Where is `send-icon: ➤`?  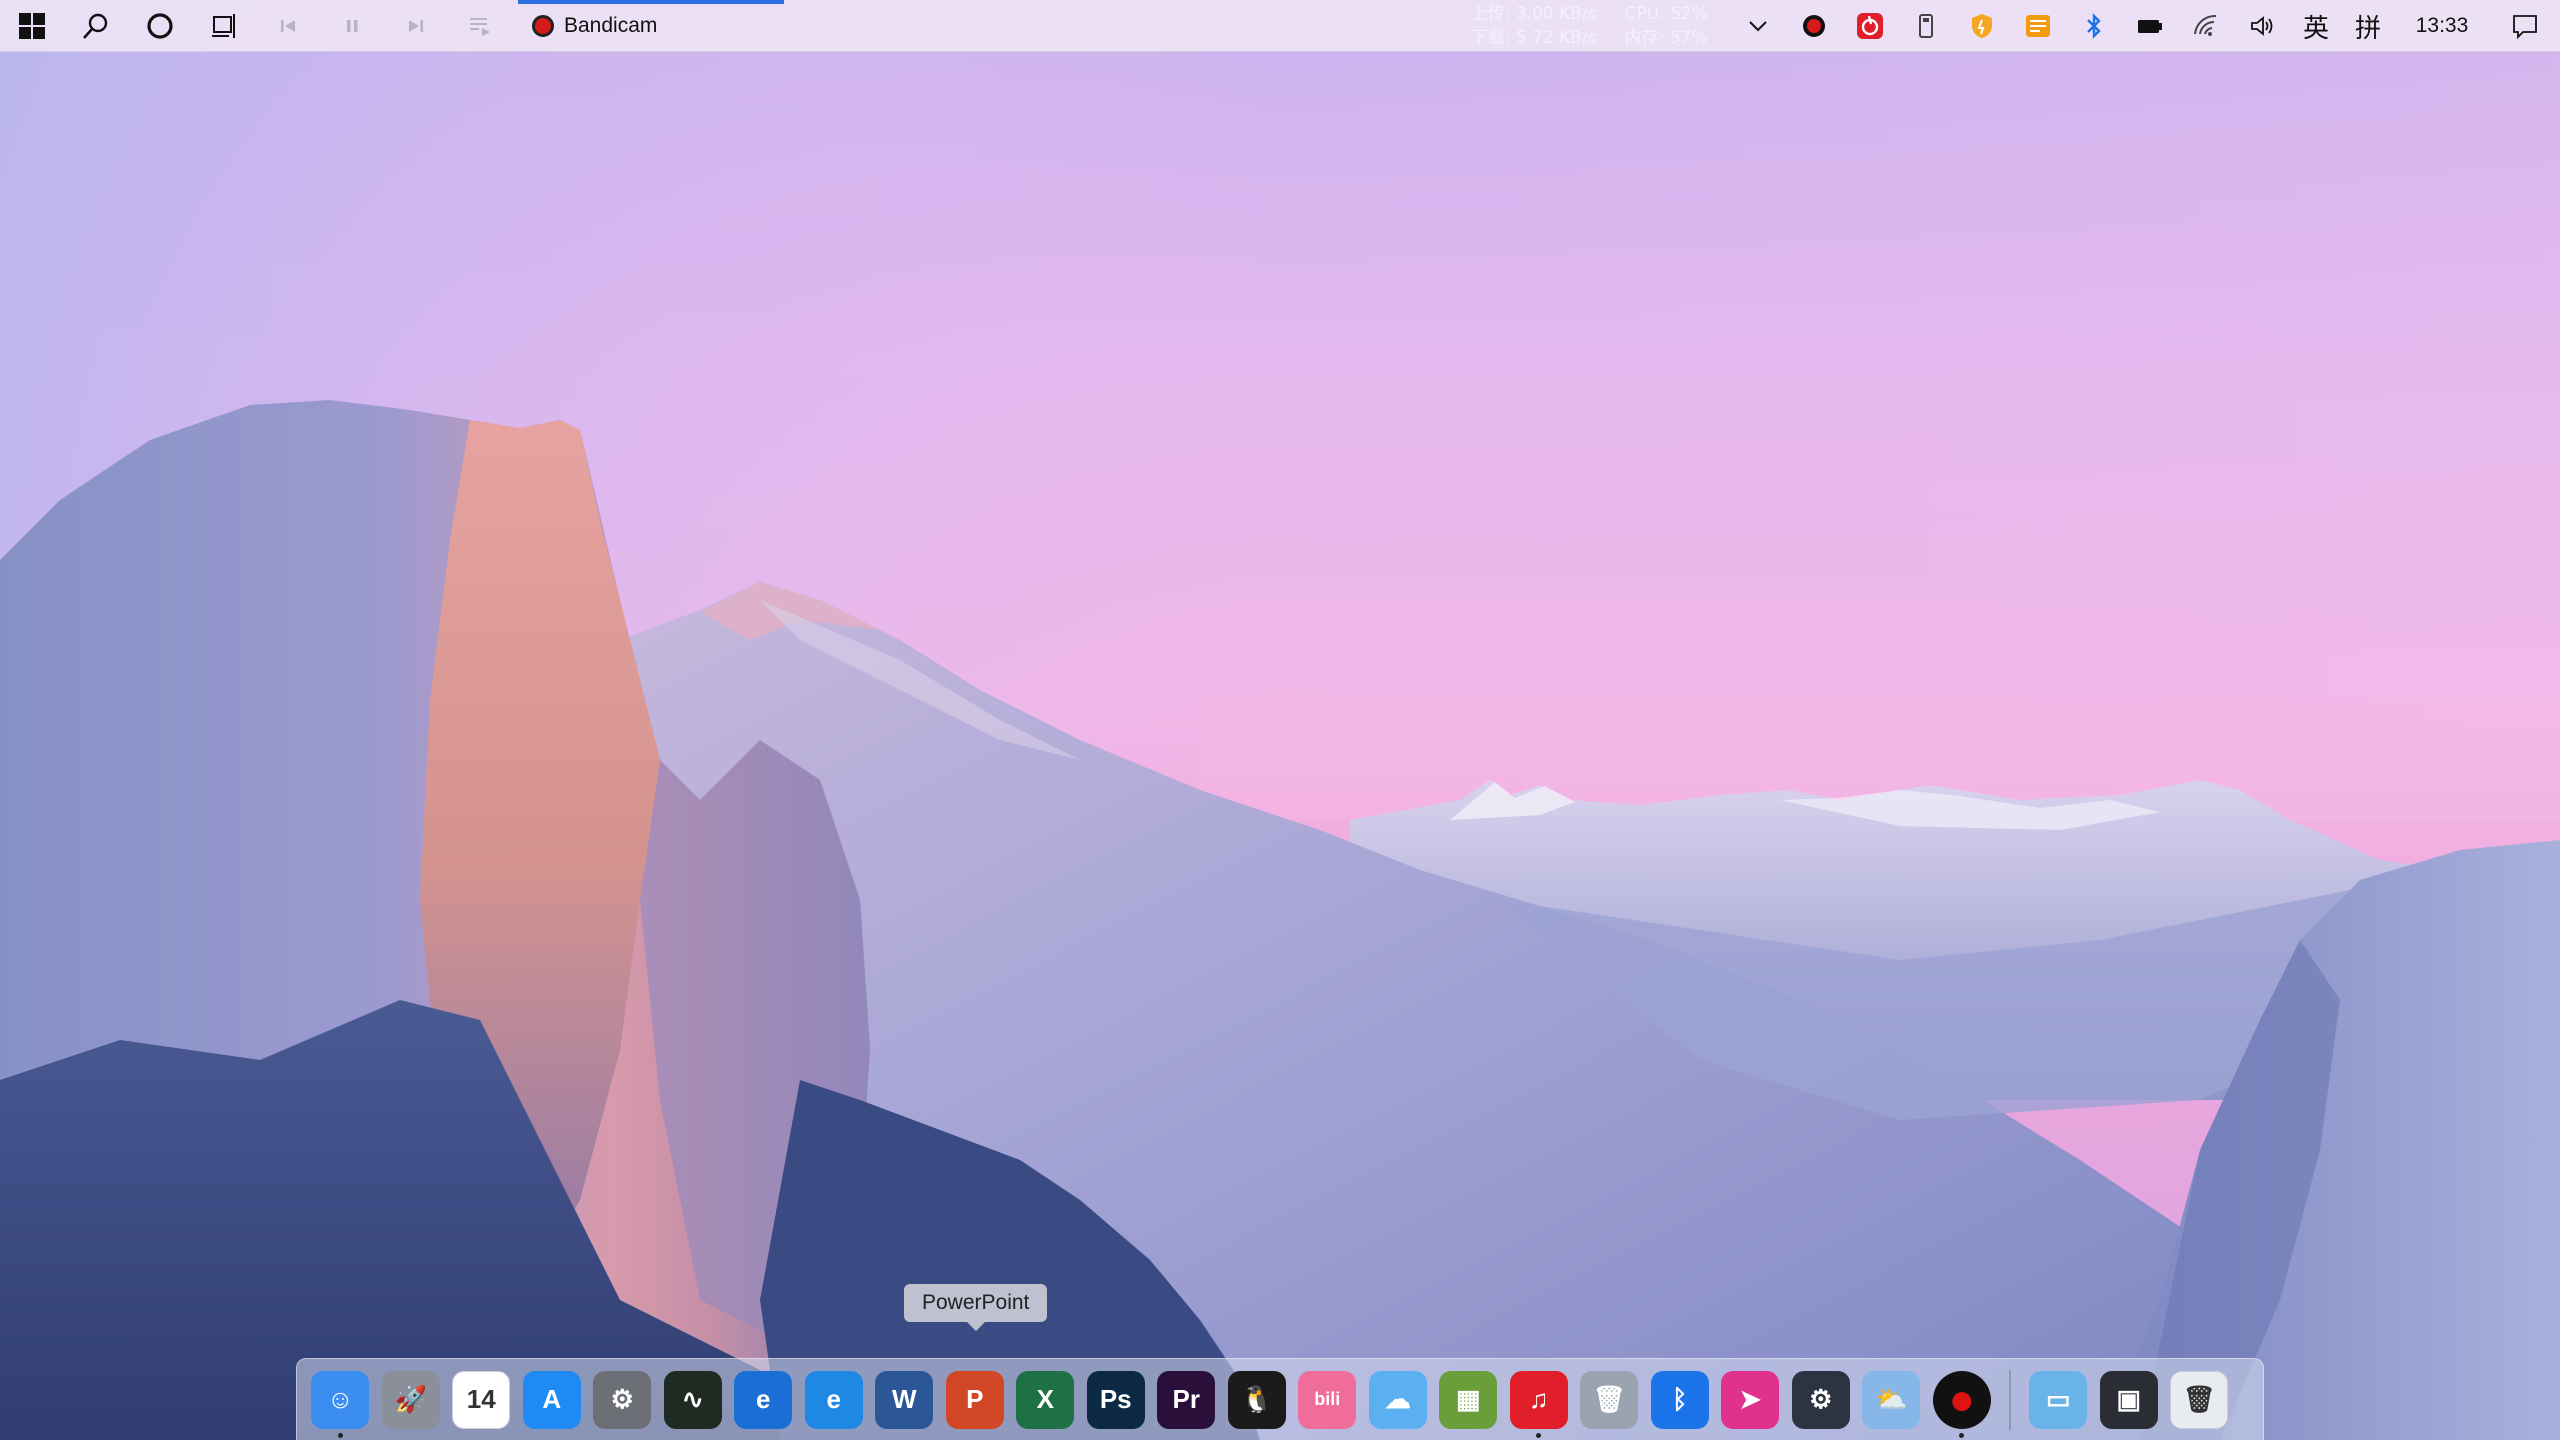 send-icon: ➤ is located at coordinates (1750, 1399).